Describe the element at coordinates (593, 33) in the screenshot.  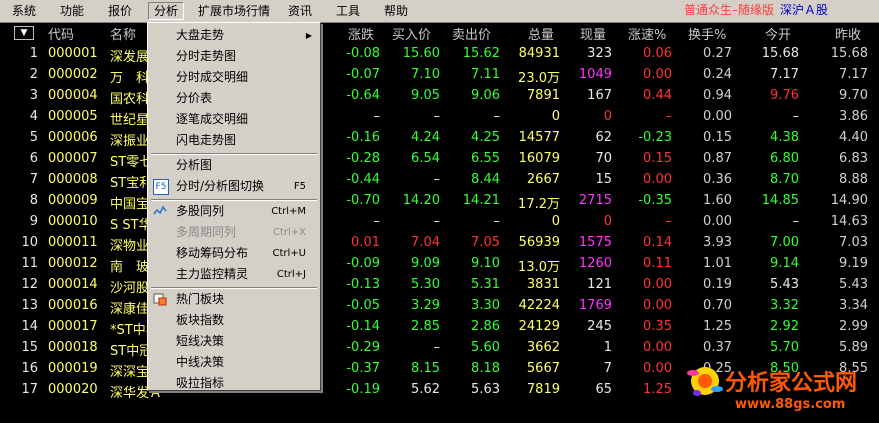
I see `column-header: 现量` at that location.